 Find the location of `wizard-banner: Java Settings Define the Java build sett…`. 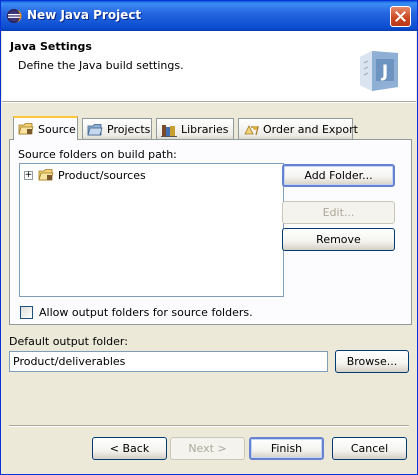

wizard-banner: Java Settings Define the Java build sett… is located at coordinates (209, 66).